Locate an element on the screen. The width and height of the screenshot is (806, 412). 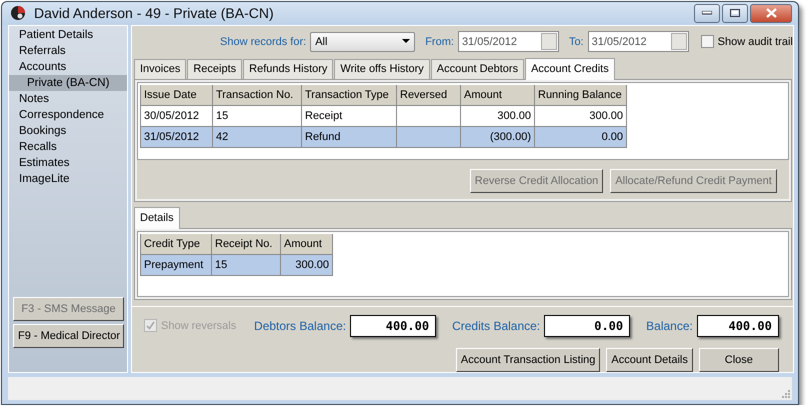
balance-label: Credits Balance: is located at coordinates (496, 325).